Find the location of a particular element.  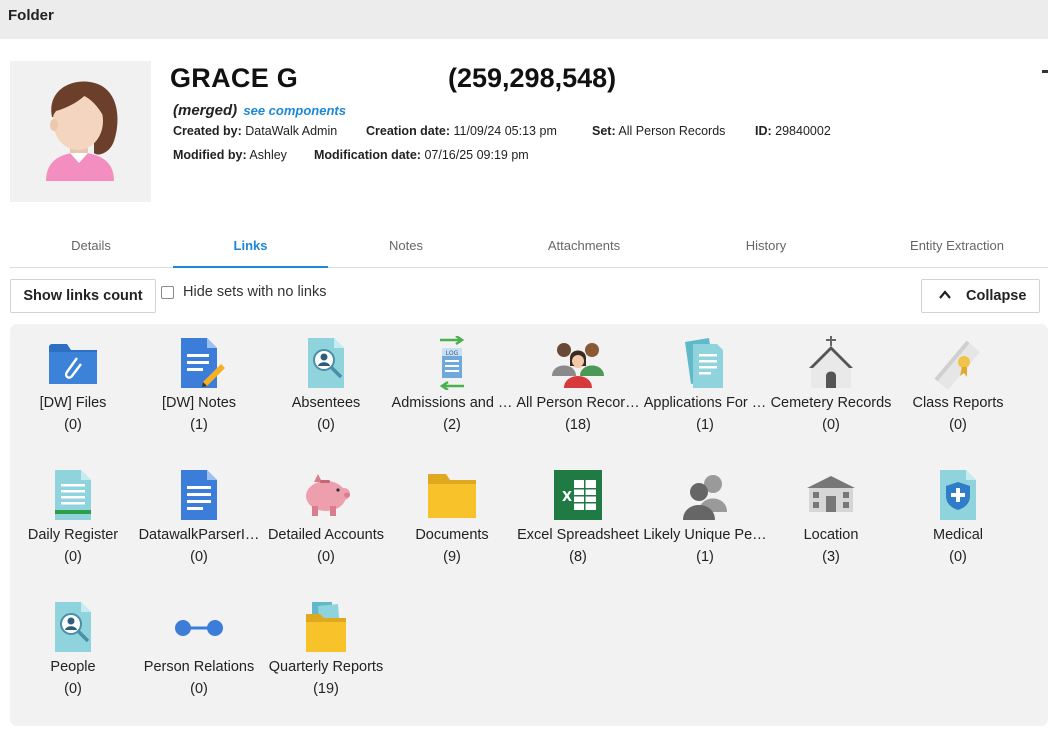

set-name: Excel Spreadsheet is located at coordinates (578, 535).